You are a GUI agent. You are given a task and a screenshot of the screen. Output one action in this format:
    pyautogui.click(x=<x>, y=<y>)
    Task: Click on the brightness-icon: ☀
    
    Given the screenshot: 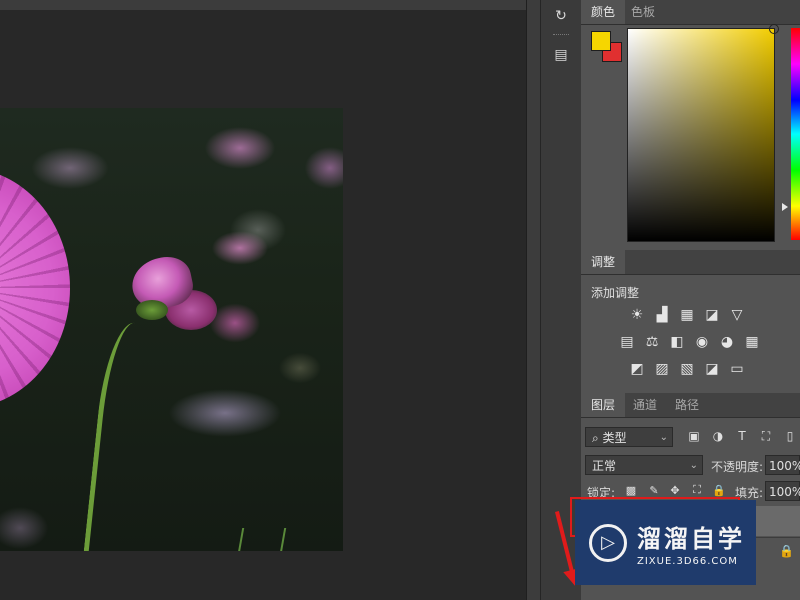 What is the action you would take?
    pyautogui.click(x=637, y=315)
    